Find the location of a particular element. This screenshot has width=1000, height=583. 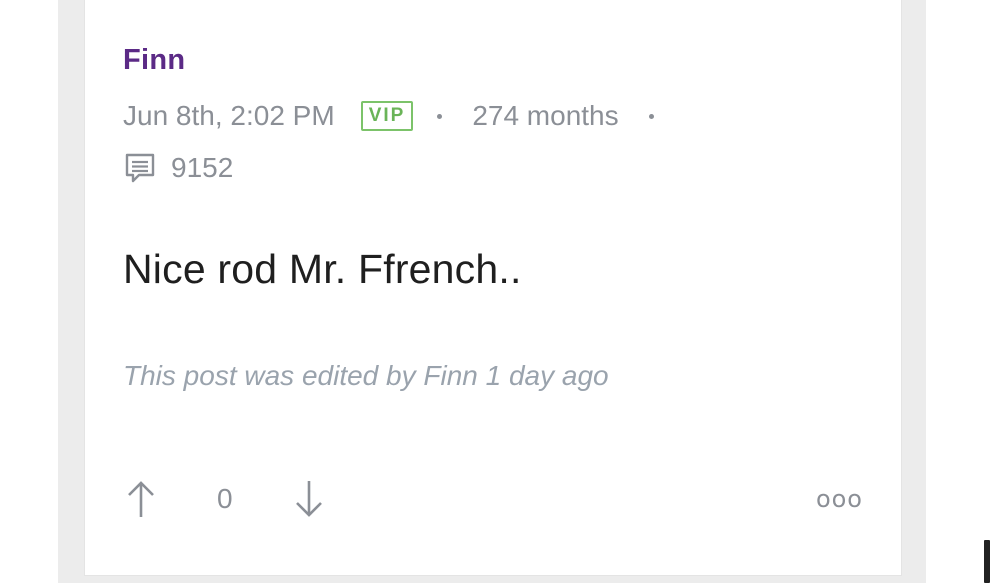

reply-count-value: 9152 is located at coordinates (202, 167).